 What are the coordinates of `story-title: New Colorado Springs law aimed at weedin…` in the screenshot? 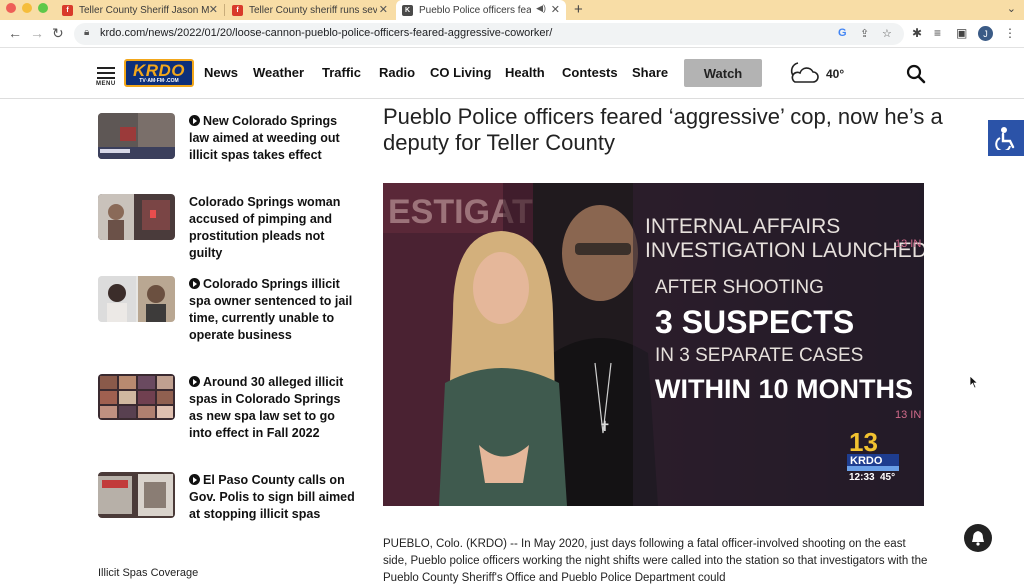 It's located at (273, 138).